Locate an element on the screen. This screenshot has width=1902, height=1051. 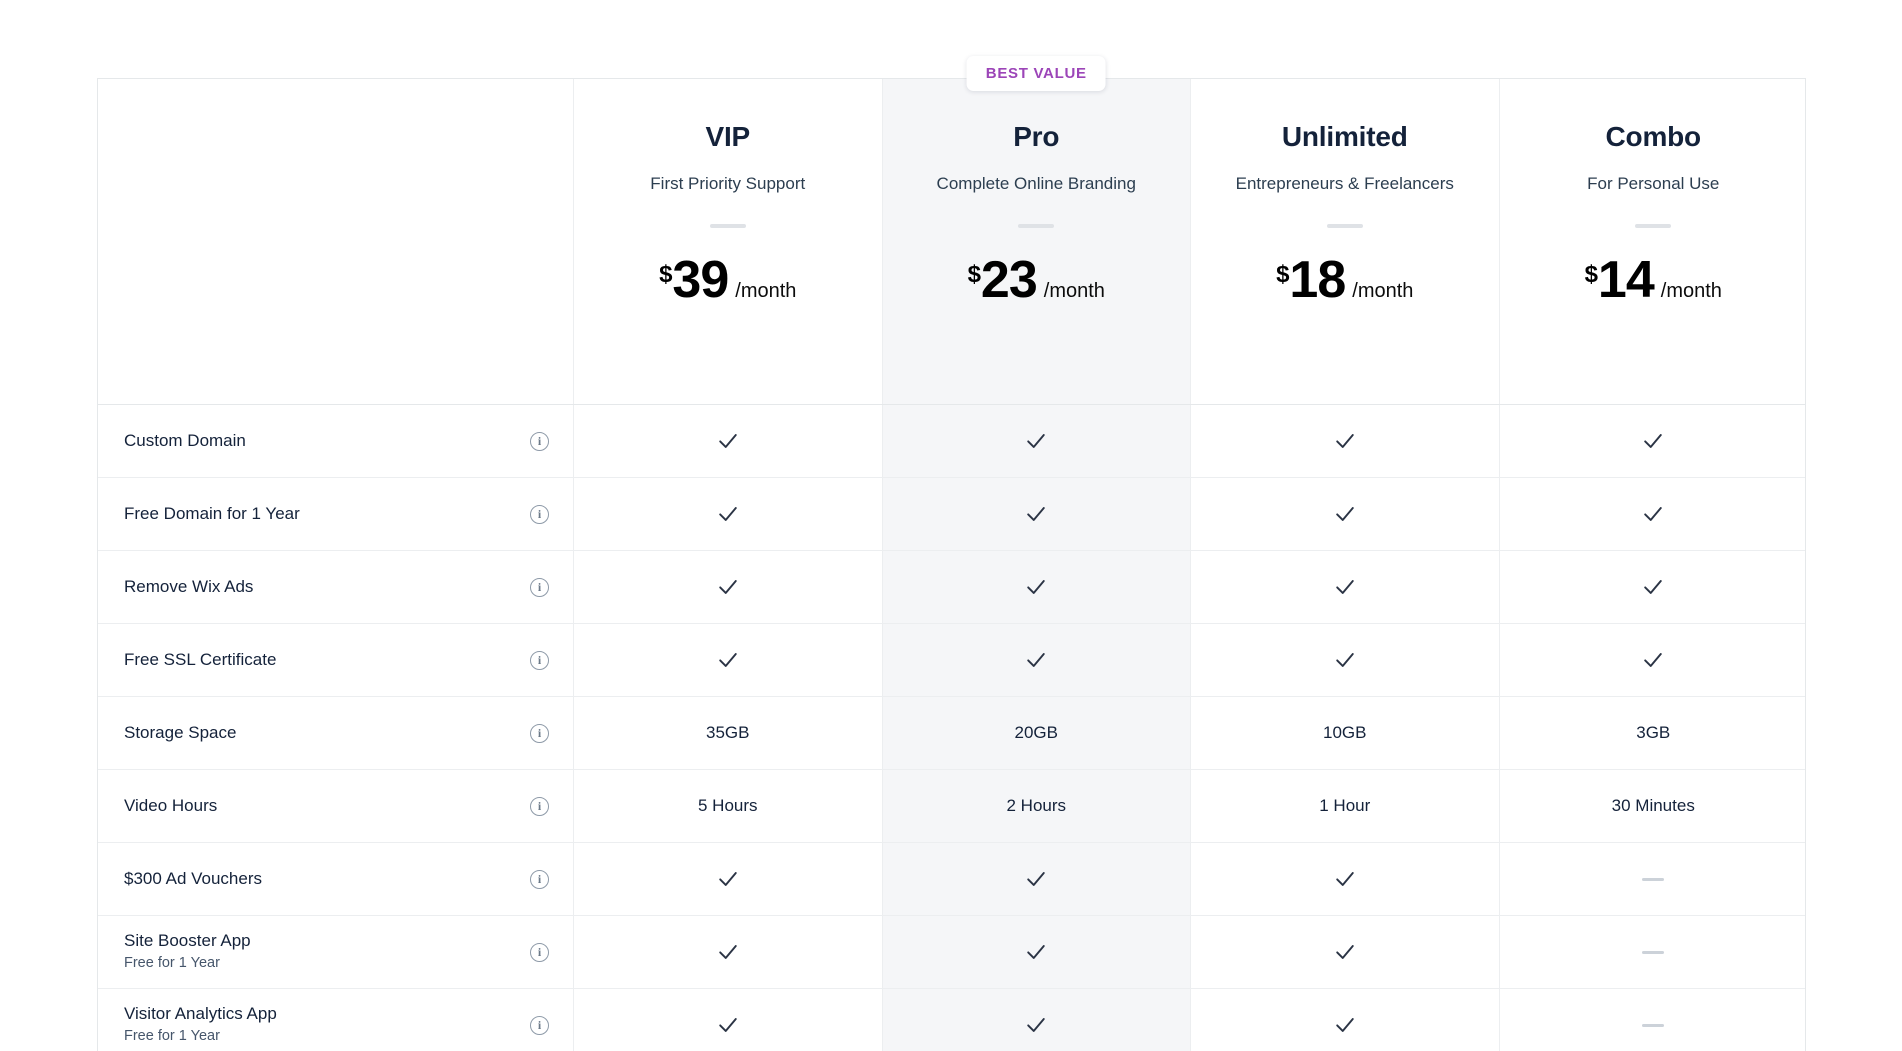
feature-sublabel: Free for 1 Year is located at coordinates (172, 1036).